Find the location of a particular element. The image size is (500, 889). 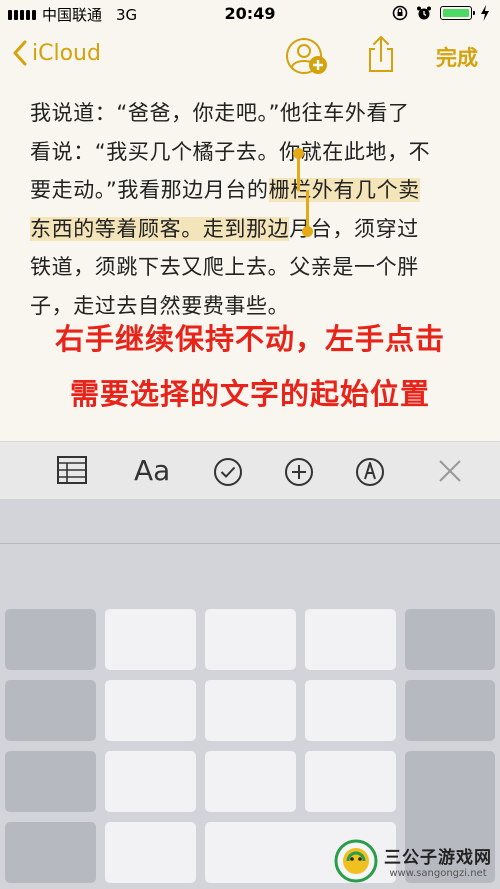

text-format-icon: Aa is located at coordinates (152, 470).